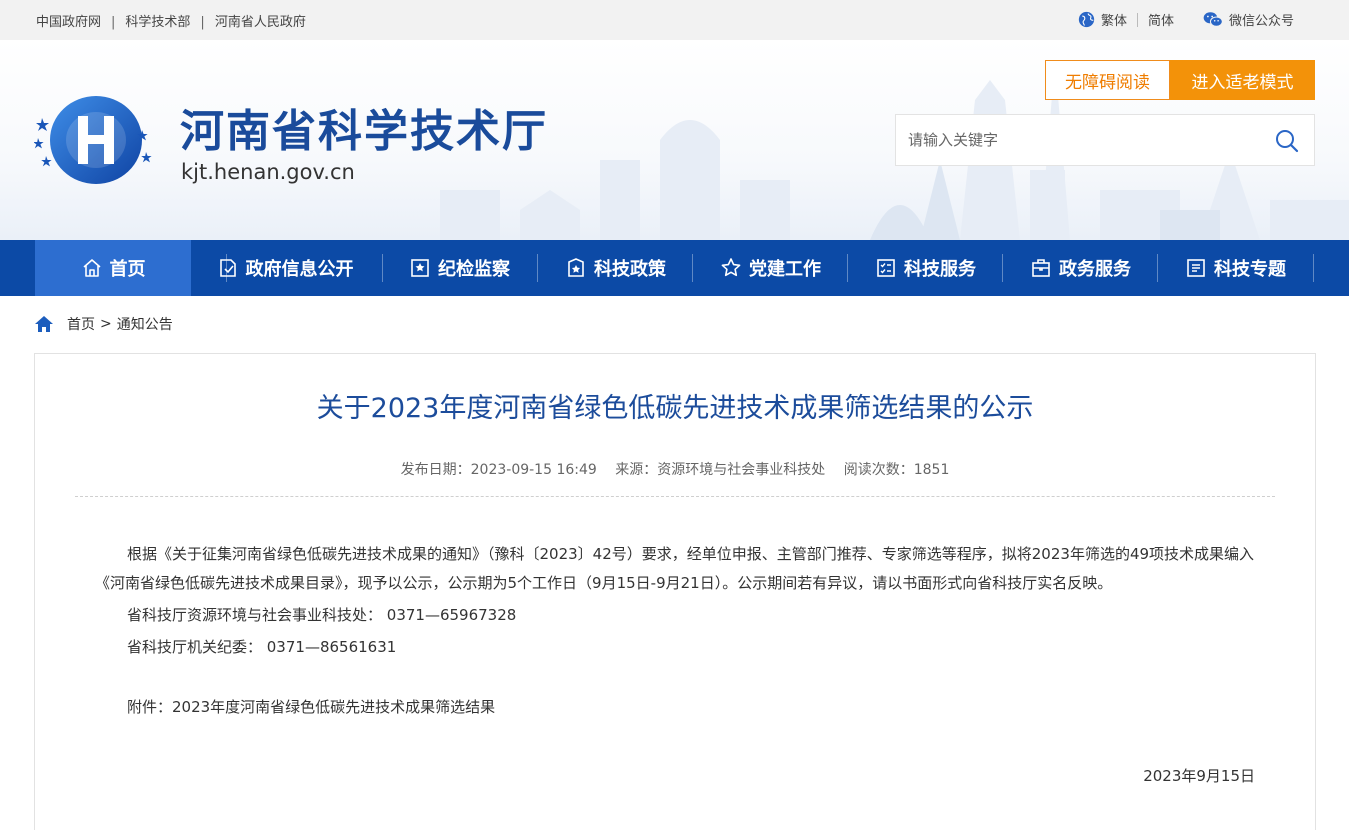 Image resolution: width=1349 pixels, height=830 pixels. What do you see at coordinates (1107, 80) in the screenshot?
I see `accessibility-button: 无障碍阅读` at bounding box center [1107, 80].